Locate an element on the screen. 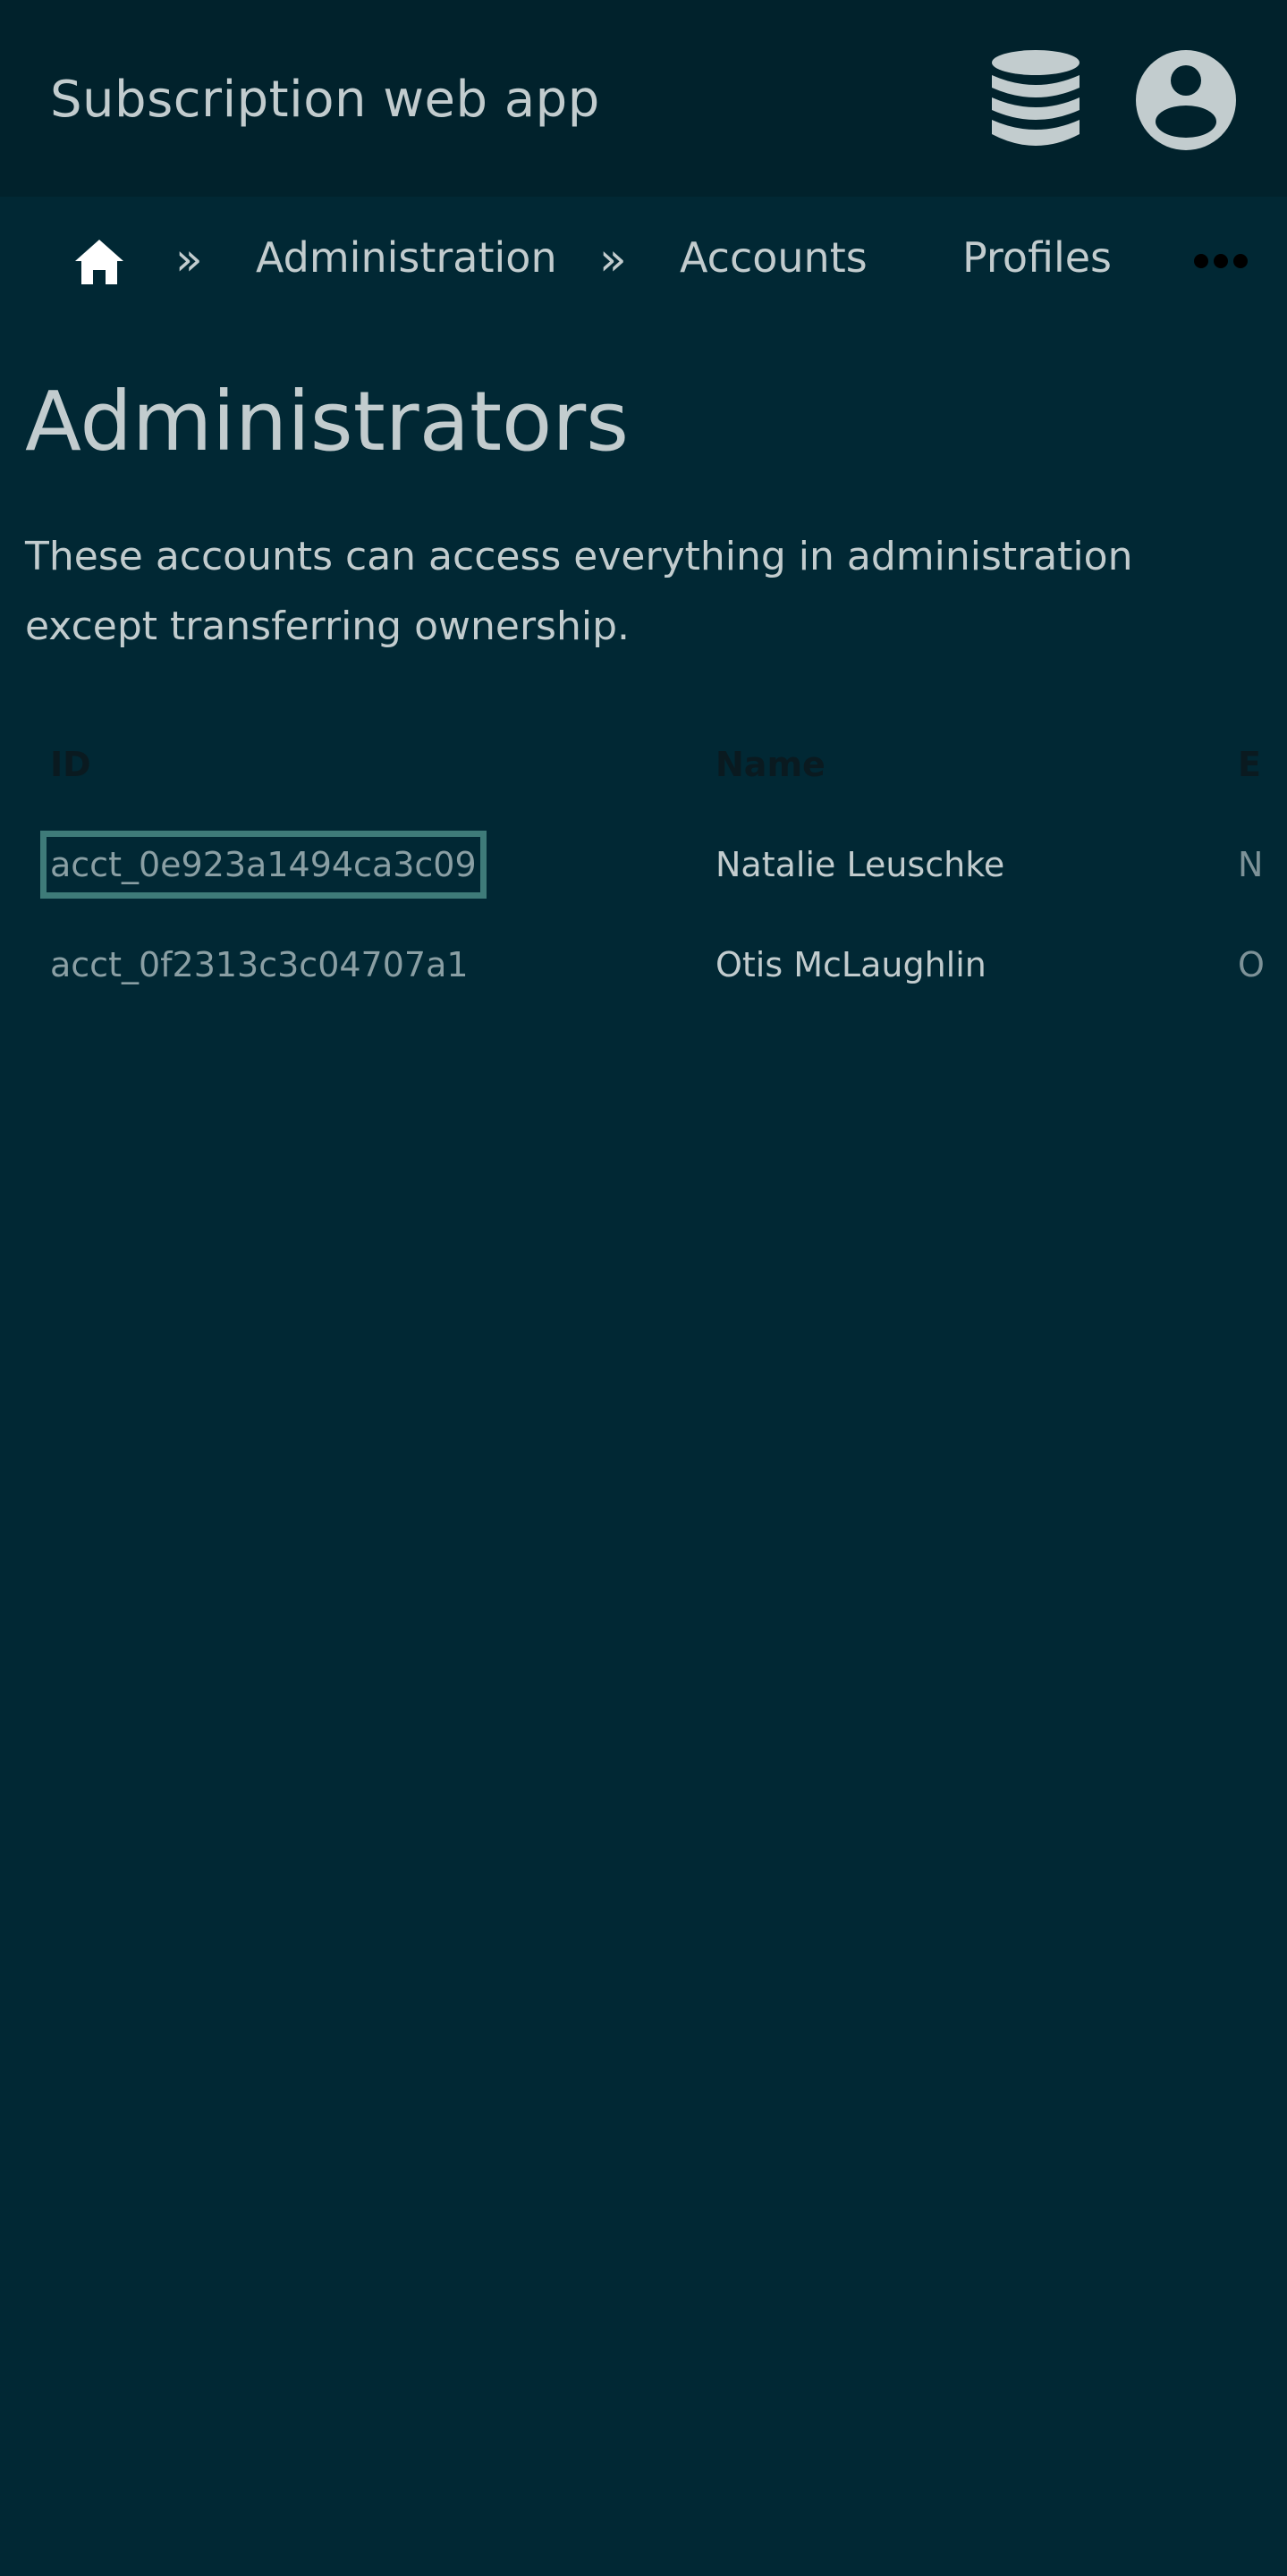  account-circle-icon is located at coordinates (1186, 100).